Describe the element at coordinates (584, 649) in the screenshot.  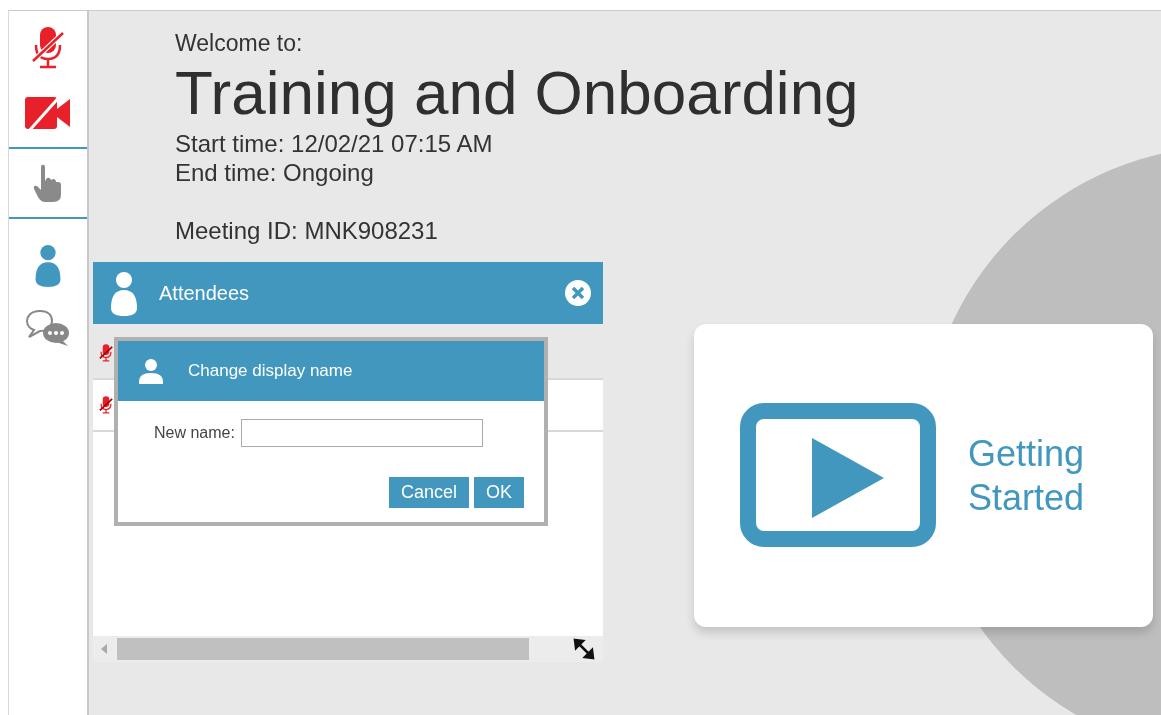
I see `resize-icon` at that location.